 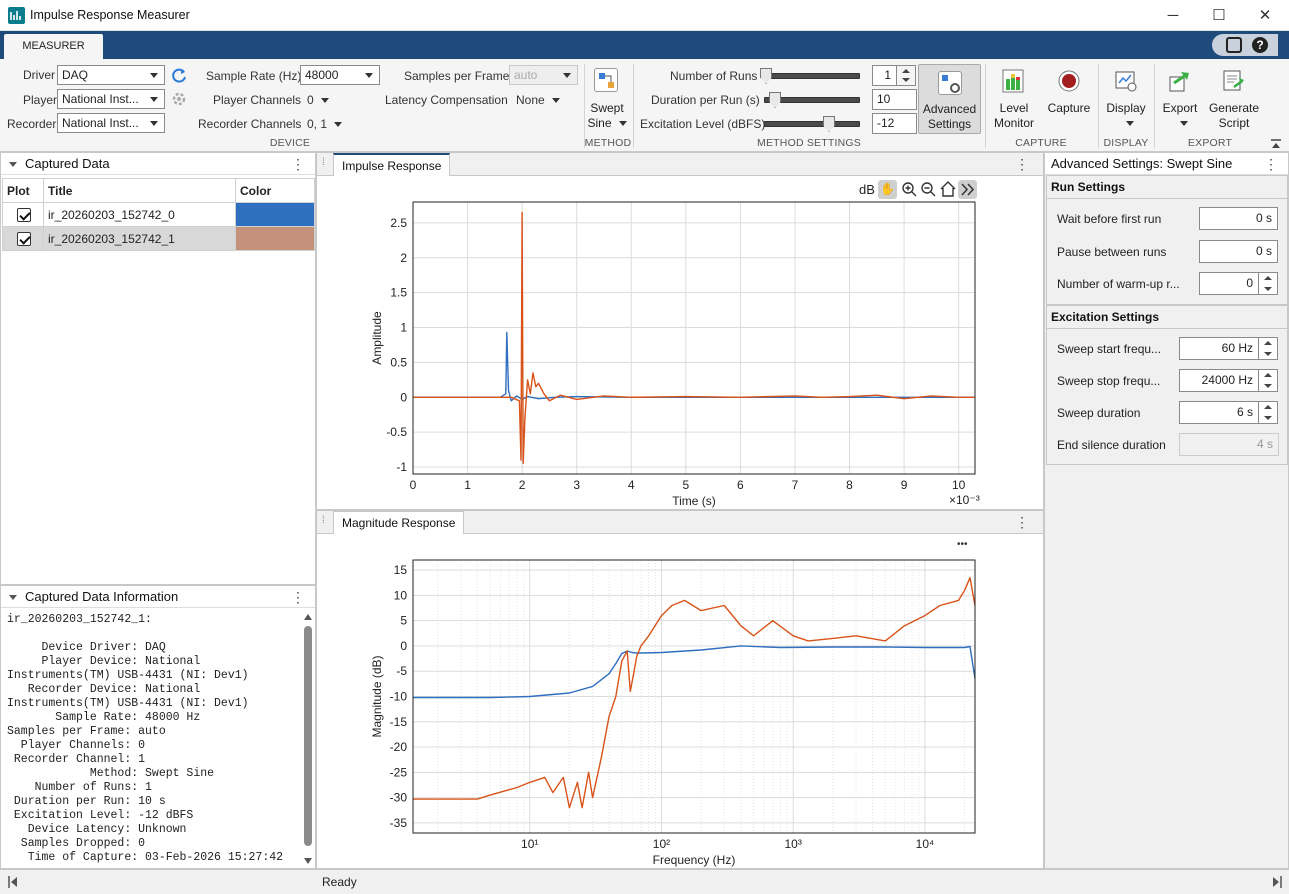 What do you see at coordinates (102, 596) in the screenshot?
I see `info-title: Captured Data Information` at bounding box center [102, 596].